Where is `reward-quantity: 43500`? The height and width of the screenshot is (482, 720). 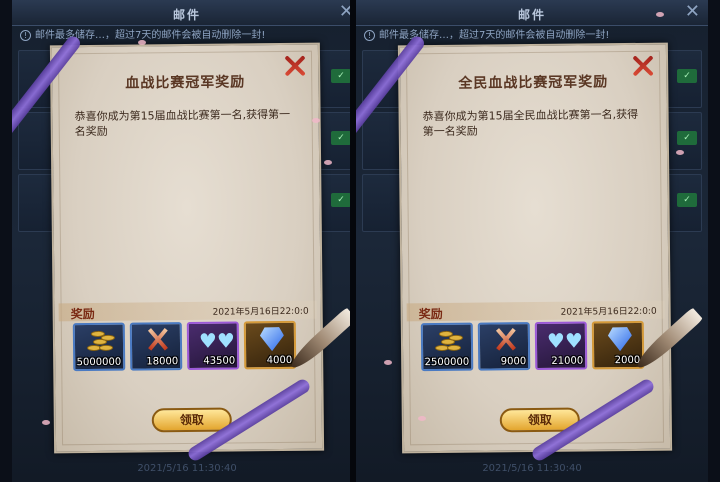
reward-quantity: 43500 is located at coordinates (219, 361).